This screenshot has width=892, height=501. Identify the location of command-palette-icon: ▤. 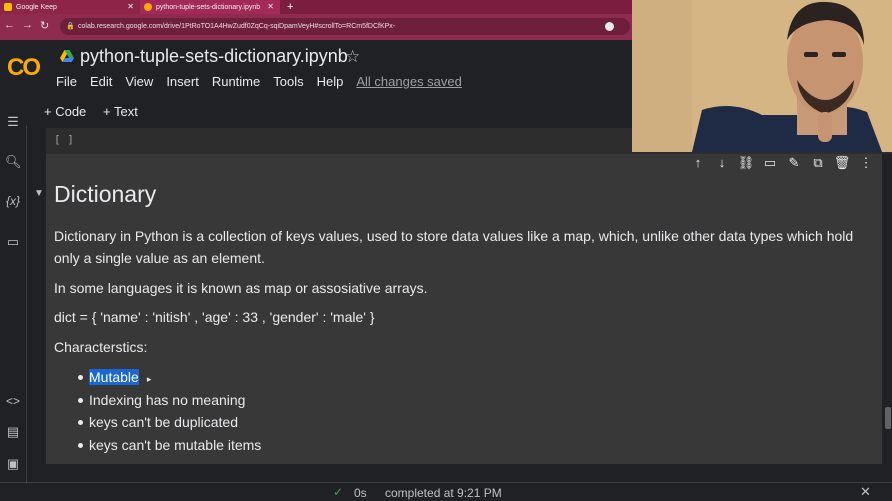
(13, 432).